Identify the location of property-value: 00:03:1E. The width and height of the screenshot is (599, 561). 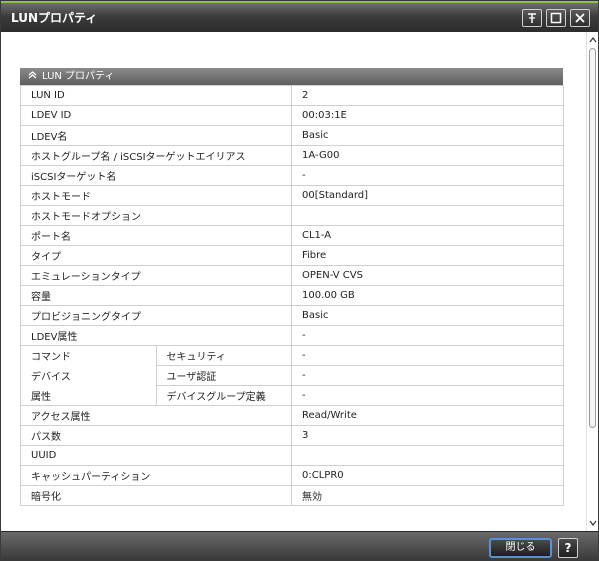
(427, 115).